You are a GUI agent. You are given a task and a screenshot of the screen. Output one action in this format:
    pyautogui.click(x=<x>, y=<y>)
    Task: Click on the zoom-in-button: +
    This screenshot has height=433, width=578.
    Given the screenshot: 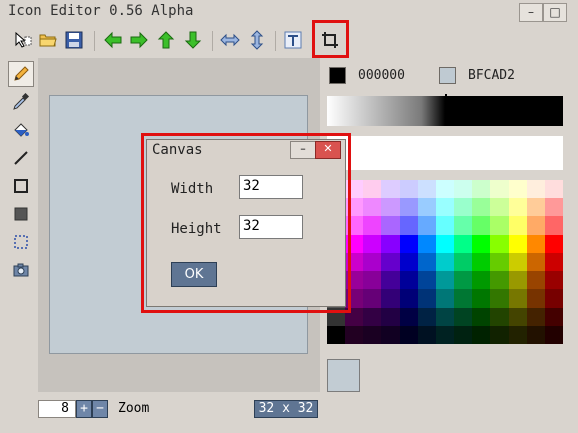 What is the action you would take?
    pyautogui.click(x=84, y=409)
    